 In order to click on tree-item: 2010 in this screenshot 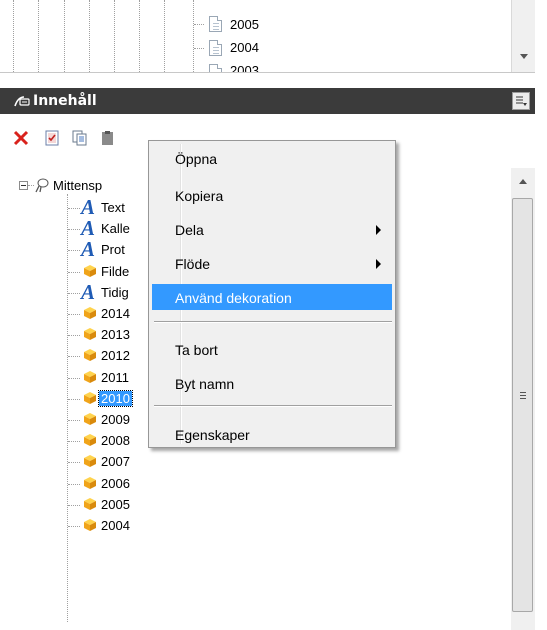, I will do `click(80, 399)`.